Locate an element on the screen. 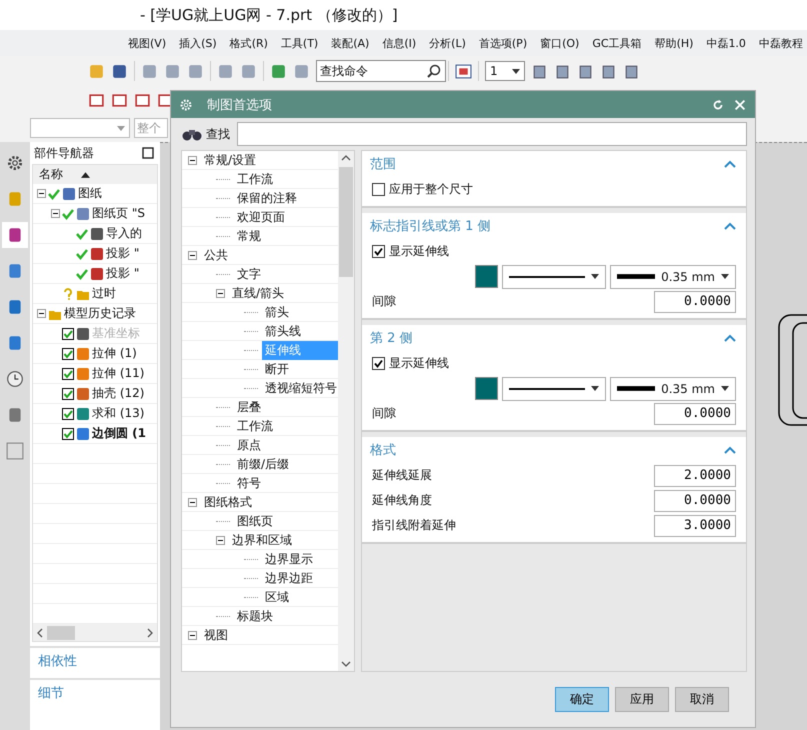  tree-item: 边界显示 is located at coordinates (289, 559).